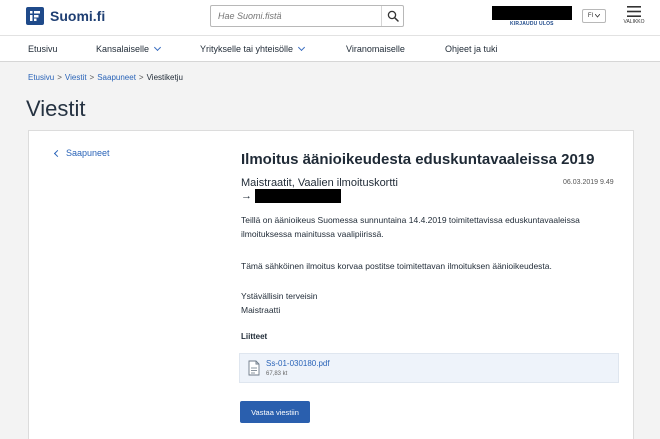  I want to click on suomi-fi-logo: Suomi.fi, so click(65, 16).